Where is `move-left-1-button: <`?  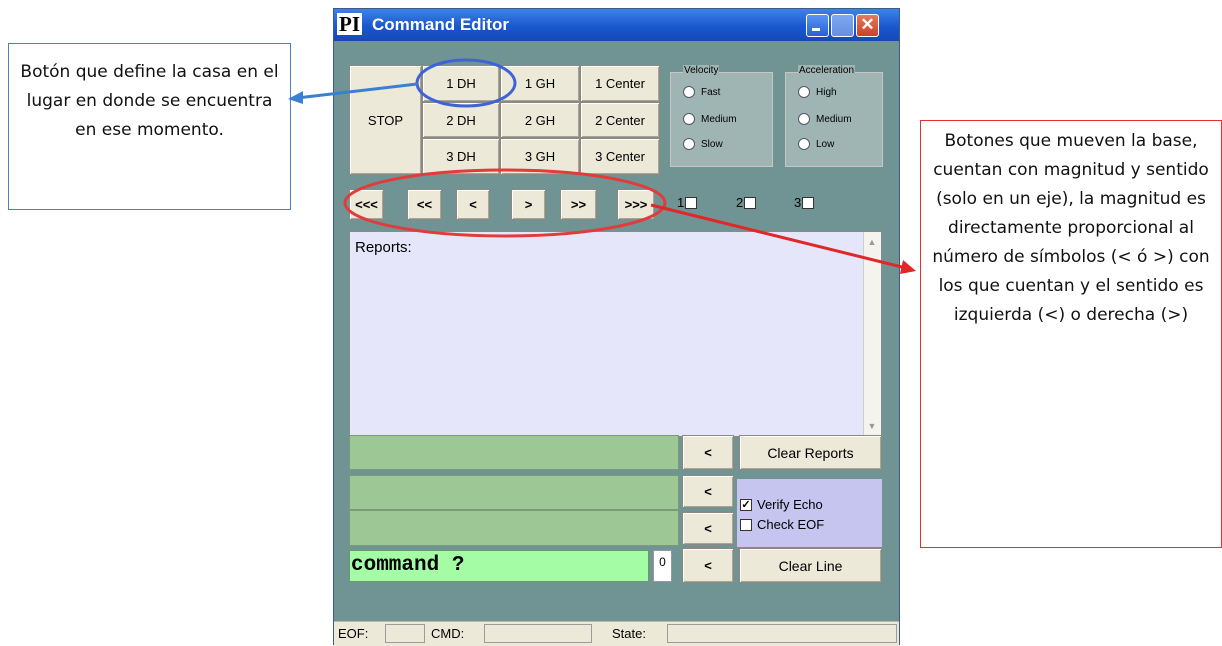
move-left-1-button: < is located at coordinates (473, 204).